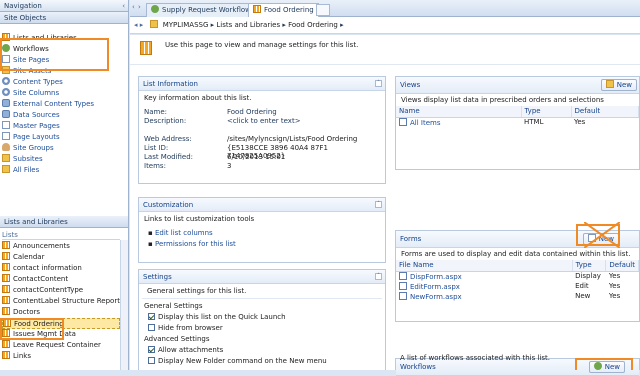 This screenshot has width=640, height=376. Describe the element at coordinates (64, 115) in the screenshot. I see `site-object-data-sources: Data Sources` at that location.